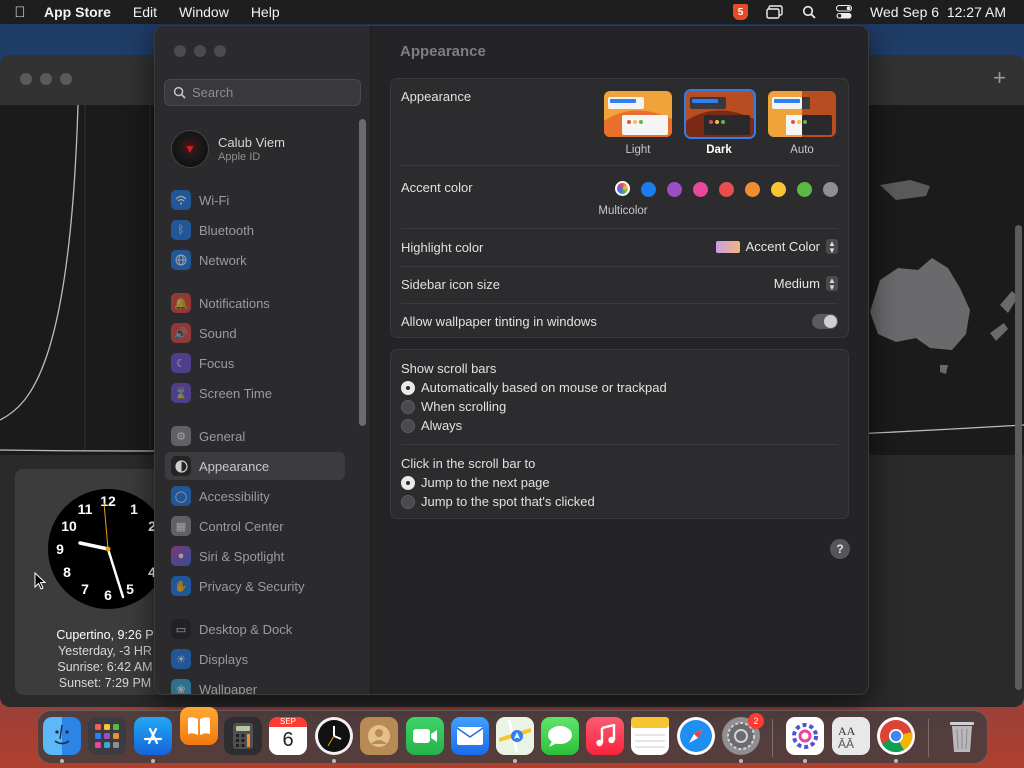 The width and height of the screenshot is (1024, 768). I want to click on scroll-bars-option-always: Always, so click(431, 425).